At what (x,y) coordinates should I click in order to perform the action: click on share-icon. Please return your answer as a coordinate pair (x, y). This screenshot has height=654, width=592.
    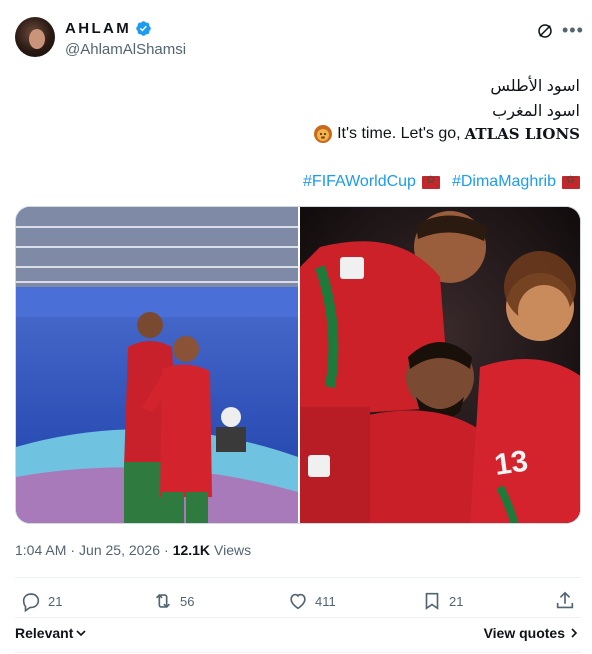
    Looking at the image, I should click on (565, 600).